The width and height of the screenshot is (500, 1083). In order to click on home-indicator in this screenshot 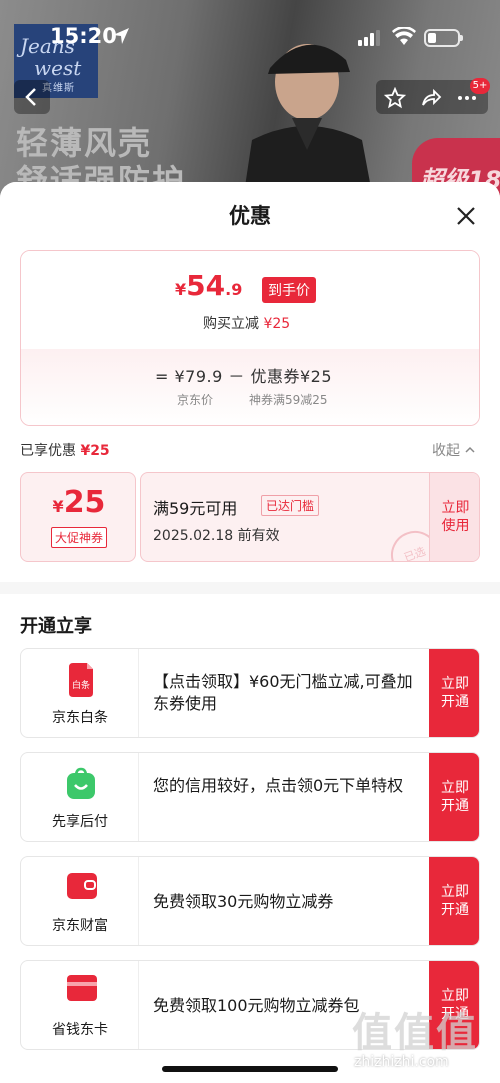, I will do `click(250, 1069)`.